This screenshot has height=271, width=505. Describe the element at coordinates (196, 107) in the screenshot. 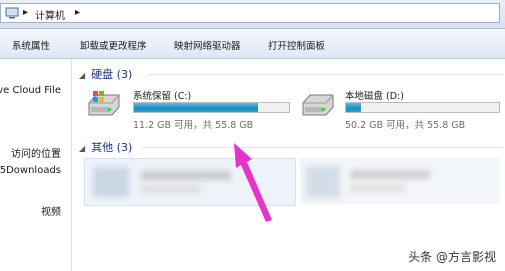

I see `drive-c-usage-fill` at that location.